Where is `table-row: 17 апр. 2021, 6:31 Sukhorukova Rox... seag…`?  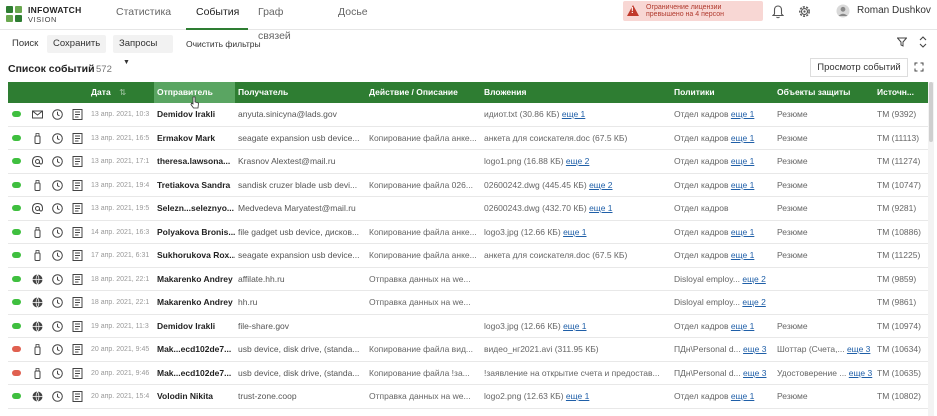 table-row: 17 апр. 2021, 6:31 Sukhorukova Rox... seag… is located at coordinates (468, 256).